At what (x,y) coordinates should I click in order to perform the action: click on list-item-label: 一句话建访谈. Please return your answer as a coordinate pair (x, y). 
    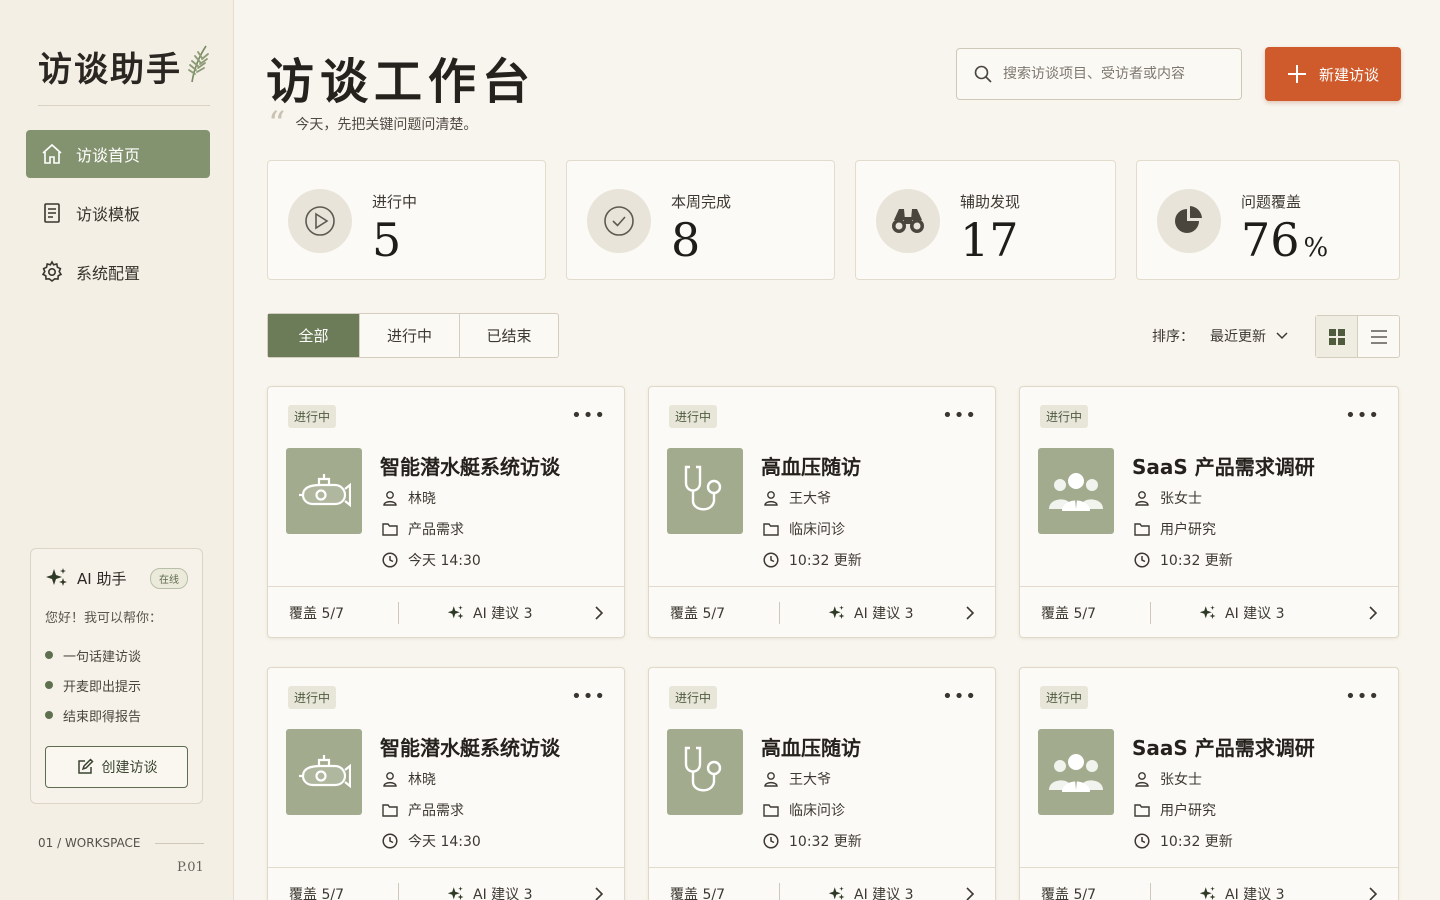
    Looking at the image, I should click on (102, 657).